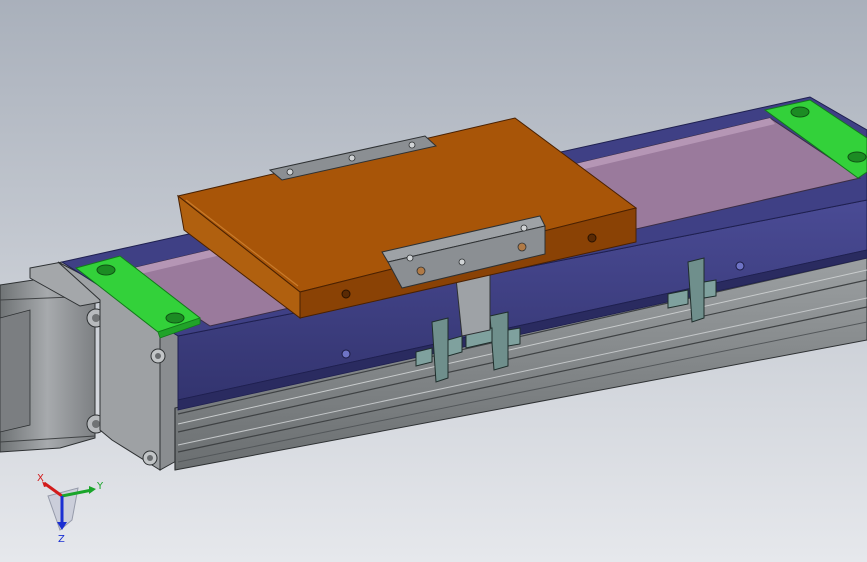 This screenshot has height=562, width=867. I want to click on triad-y-label: Y, so click(100, 486).